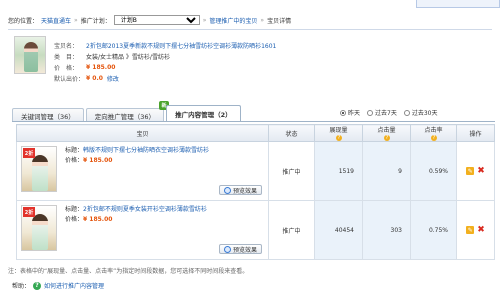 This screenshot has width=500, height=295. I want to click on radio-selected-icon, so click(343, 112).